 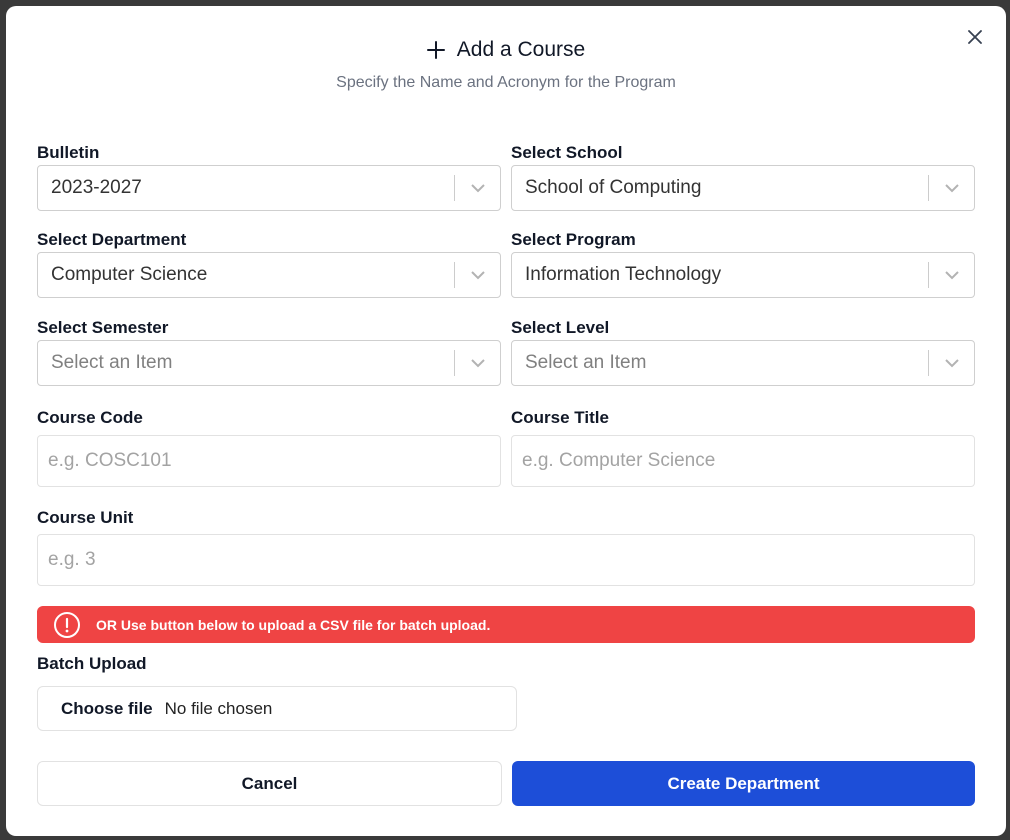 I want to click on info-circle-icon, so click(x=67, y=625).